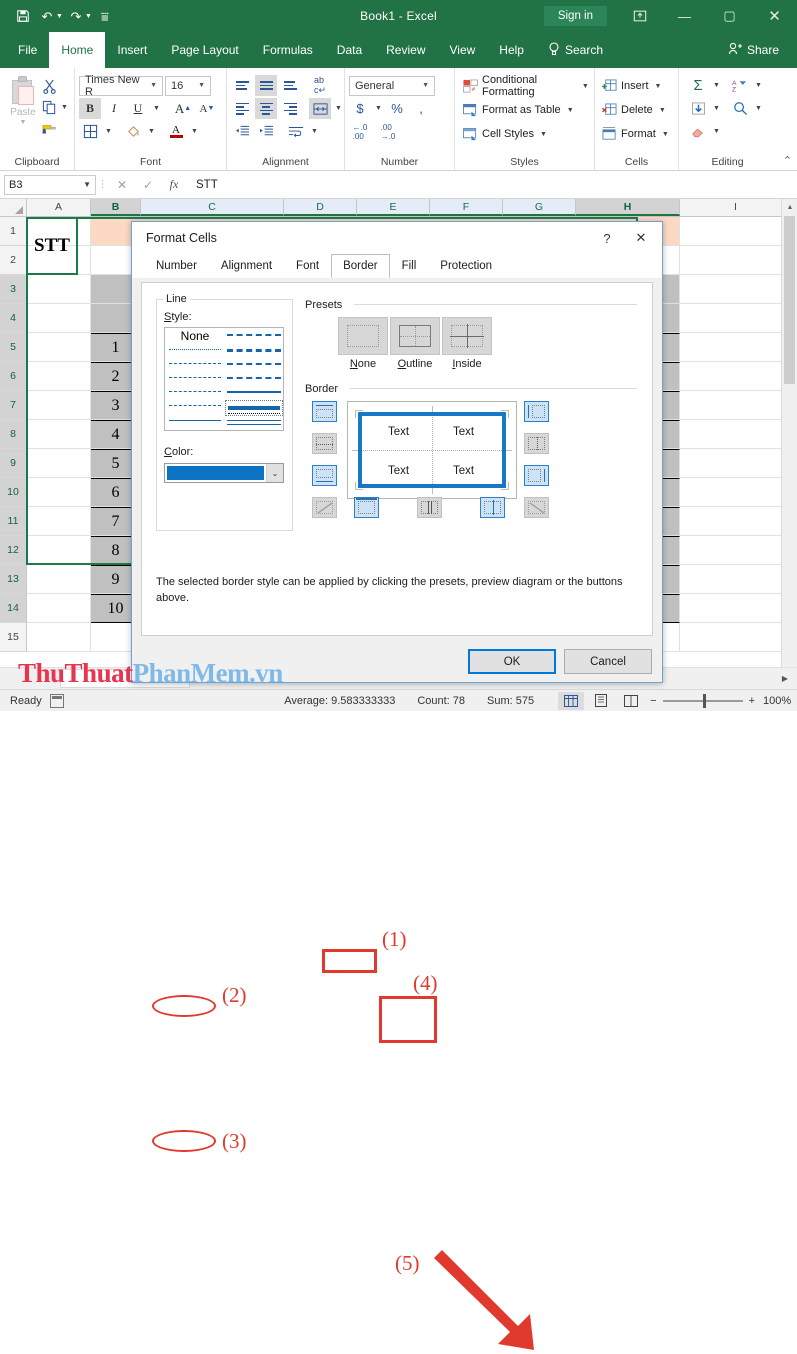  What do you see at coordinates (366, 507) in the screenshot?
I see `border-bottom-edge-button` at bounding box center [366, 507].